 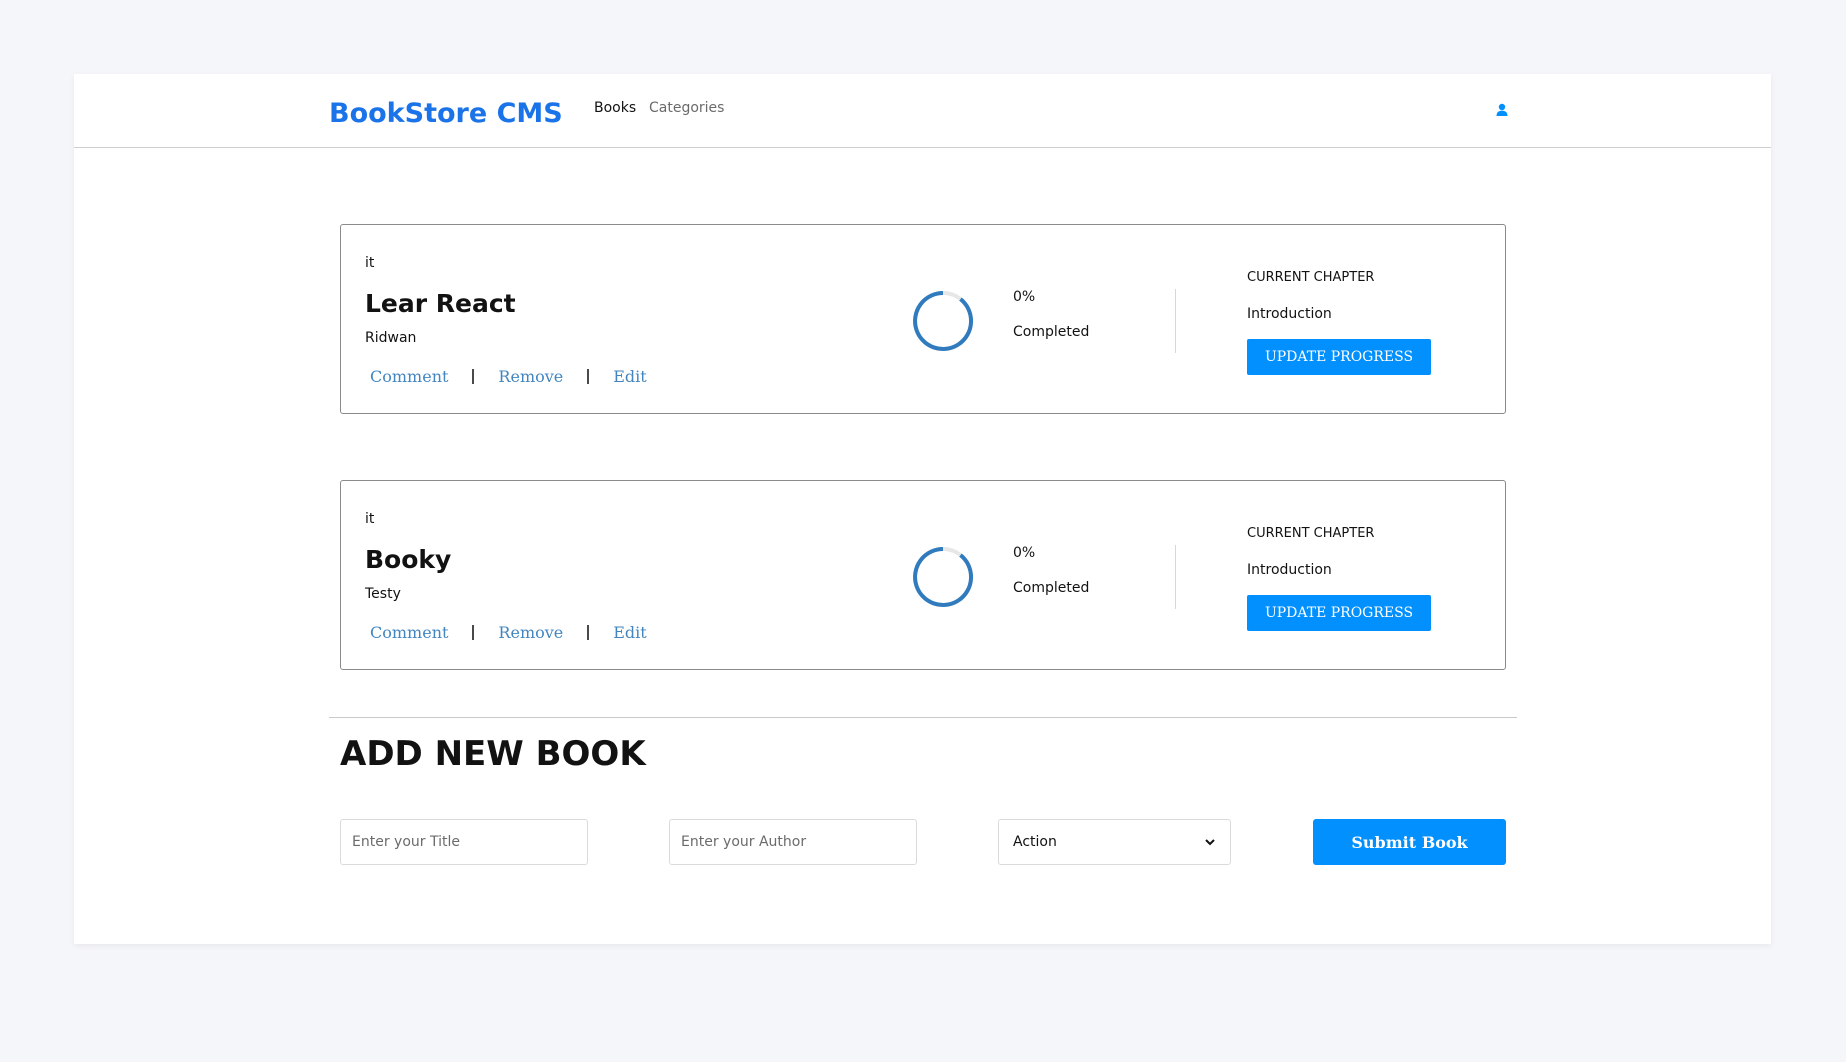 I want to click on section-divider, so click(x=923, y=717).